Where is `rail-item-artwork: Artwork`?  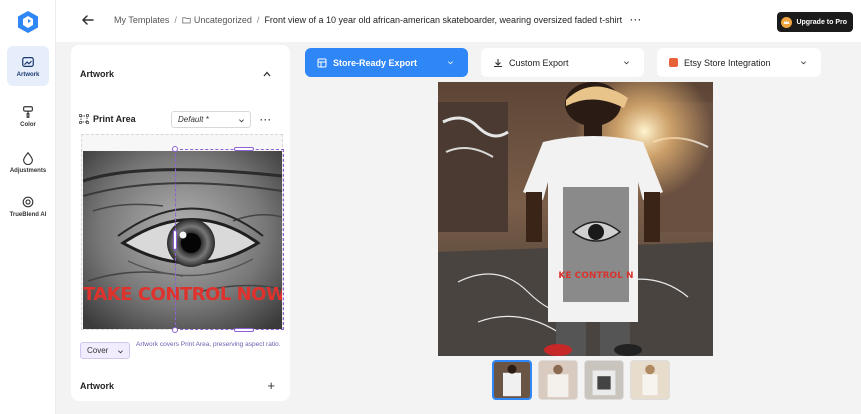
rail-item-artwork: Artwork is located at coordinates (28, 66).